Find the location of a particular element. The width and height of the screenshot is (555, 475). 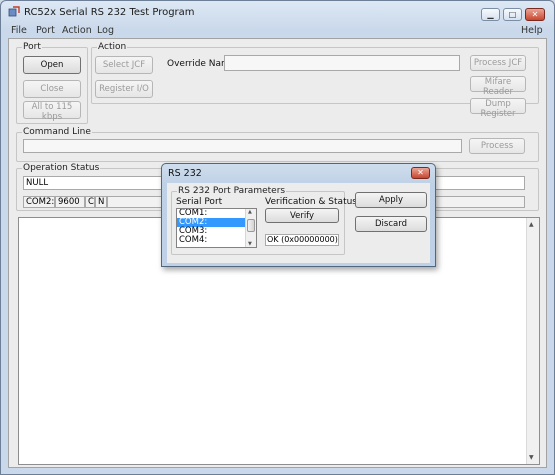

verification-status-label: Verification & Status is located at coordinates (311, 202).